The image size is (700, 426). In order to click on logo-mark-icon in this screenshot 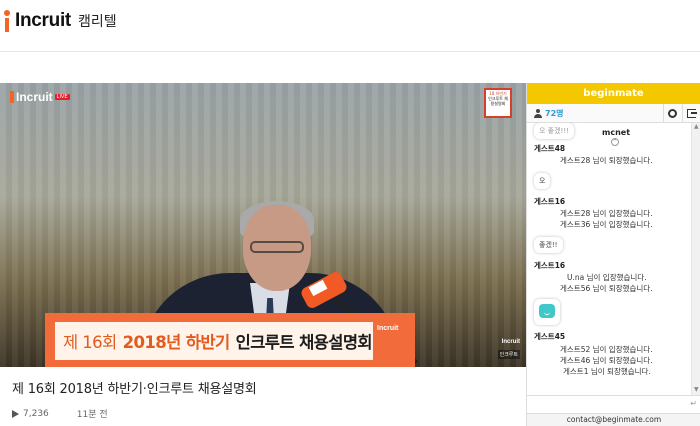, I will do `click(8, 21)`.